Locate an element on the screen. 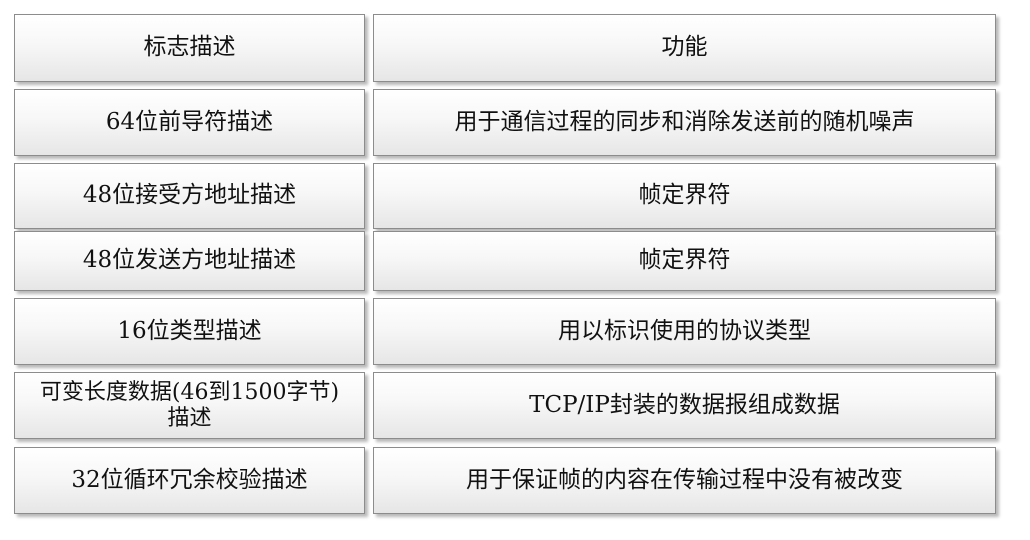  table-cell-flag: 64位前导符描述 is located at coordinates (189, 122).